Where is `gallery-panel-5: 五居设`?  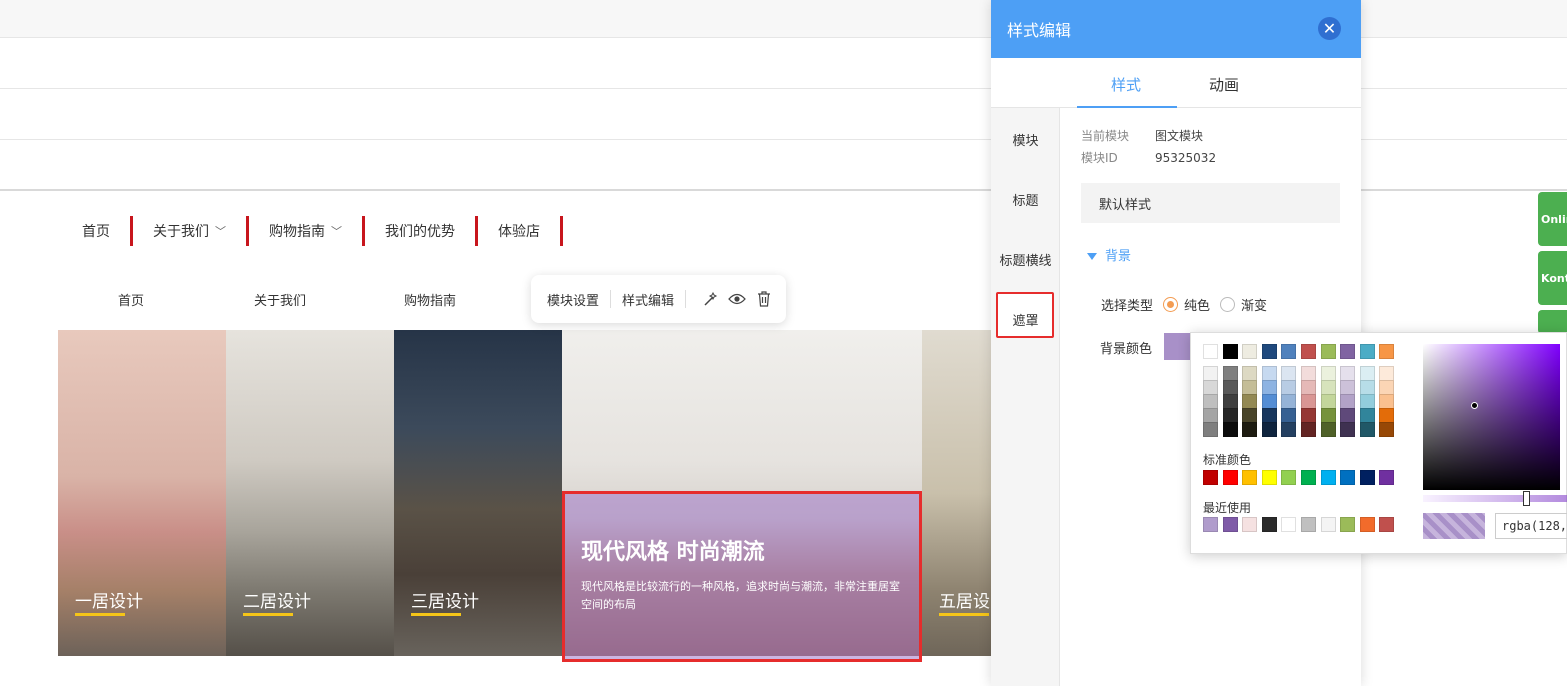 gallery-panel-5: 五居设 is located at coordinates (956, 493).